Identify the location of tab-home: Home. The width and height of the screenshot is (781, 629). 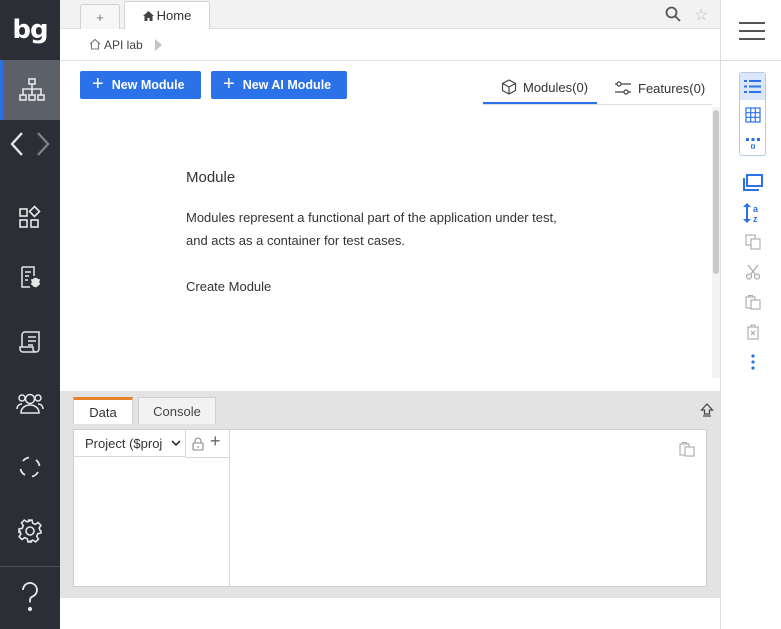
(167, 15).